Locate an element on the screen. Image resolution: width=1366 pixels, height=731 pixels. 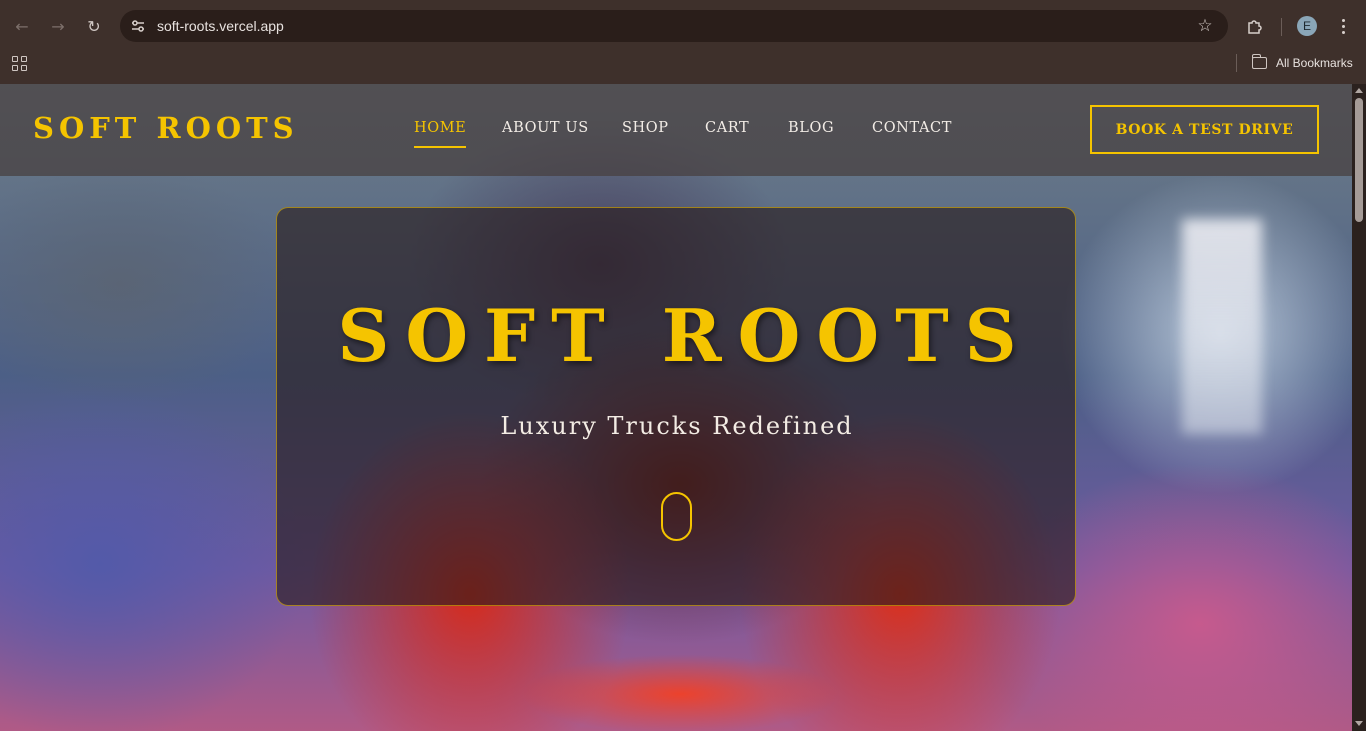
nav-blog: BLOG is located at coordinates (811, 128).